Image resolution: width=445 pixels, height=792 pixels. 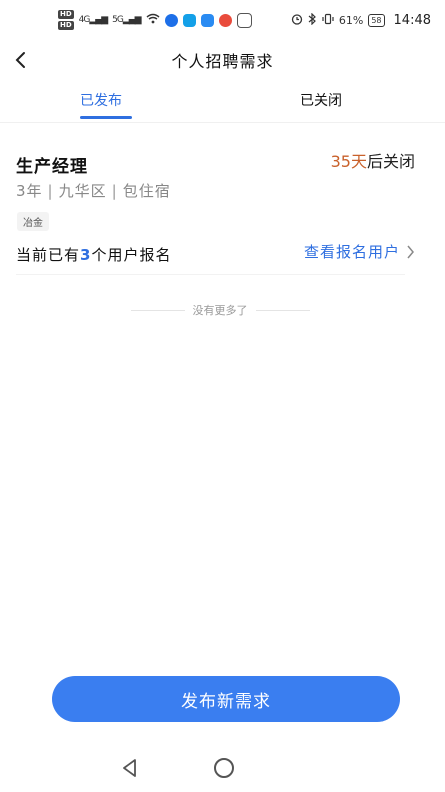 What do you see at coordinates (66, 14) in the screenshot?
I see `hd-badge-1: HD` at bounding box center [66, 14].